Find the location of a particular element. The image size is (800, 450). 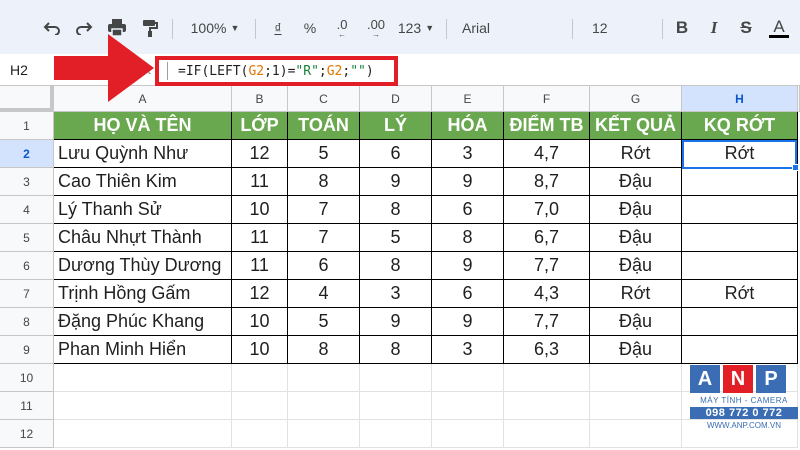

cell-f11 is located at coordinates (547, 406).